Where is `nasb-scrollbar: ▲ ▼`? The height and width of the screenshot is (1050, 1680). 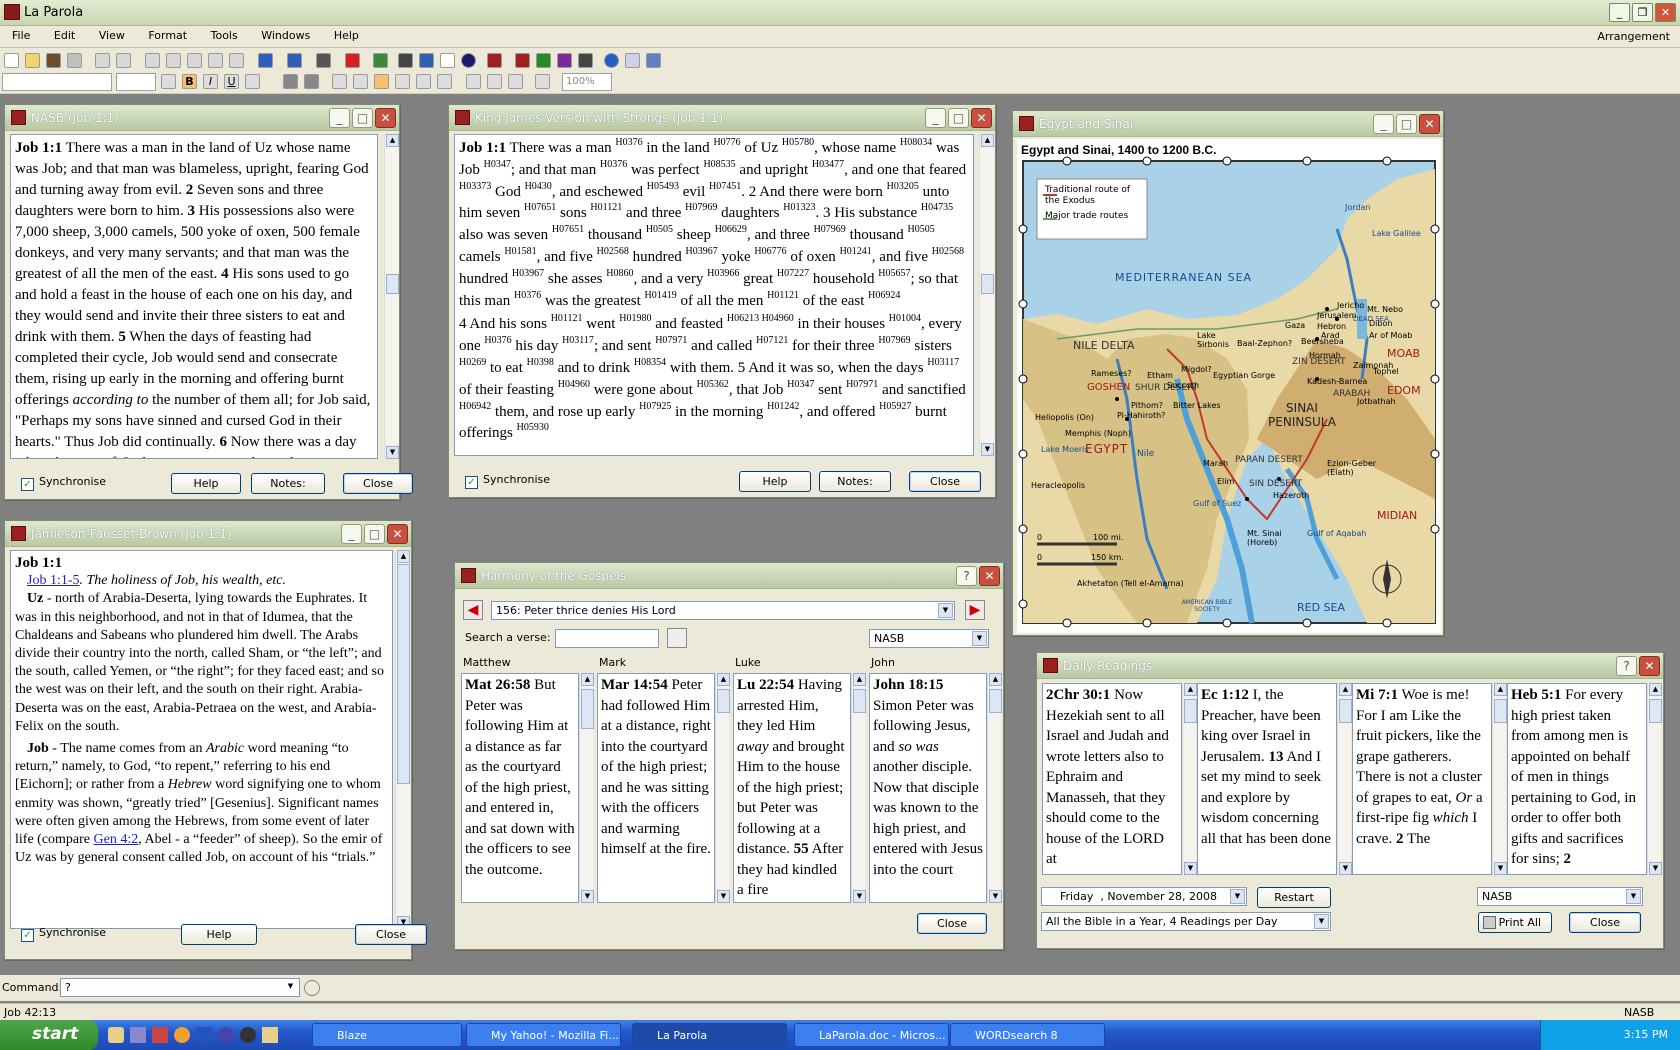 nasb-scrollbar: ▲ ▼ is located at coordinates (391, 296).